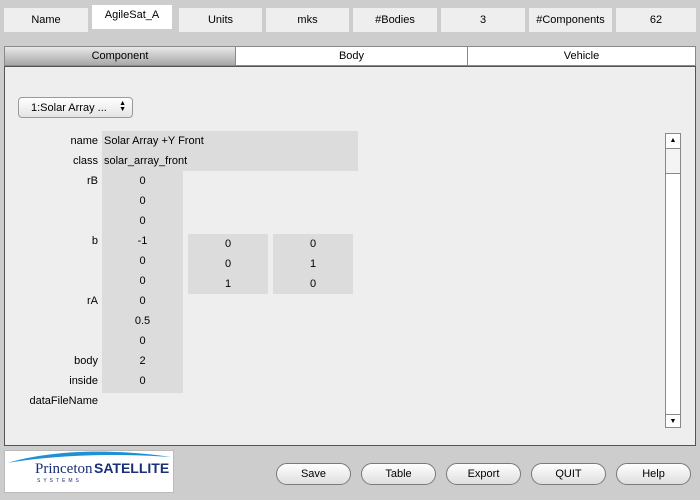  I want to click on rB-label: rB, so click(92, 181).